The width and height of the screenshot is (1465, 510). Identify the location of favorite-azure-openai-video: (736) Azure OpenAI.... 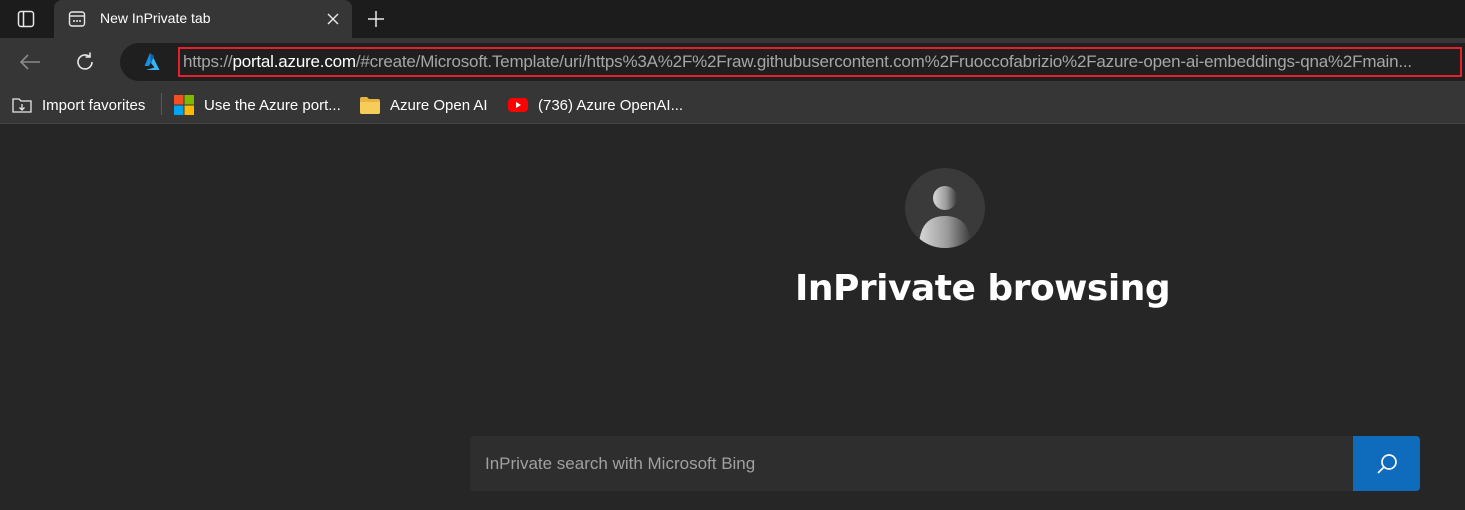
(595, 105).